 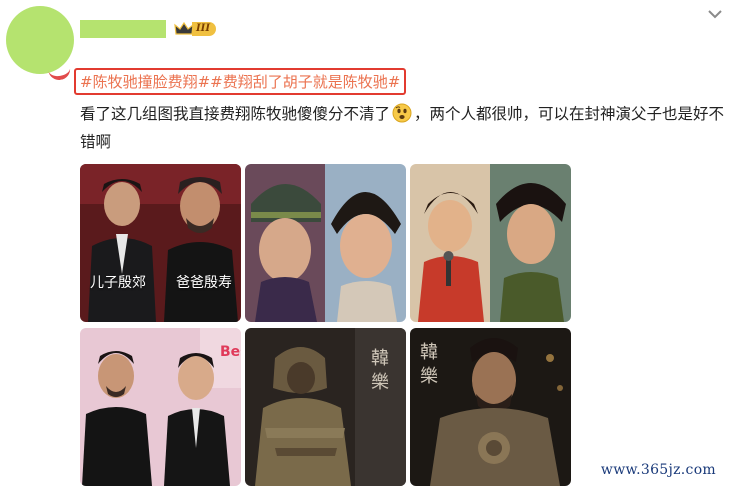 I want to click on svg-text: Bes, so click(x=230, y=352).